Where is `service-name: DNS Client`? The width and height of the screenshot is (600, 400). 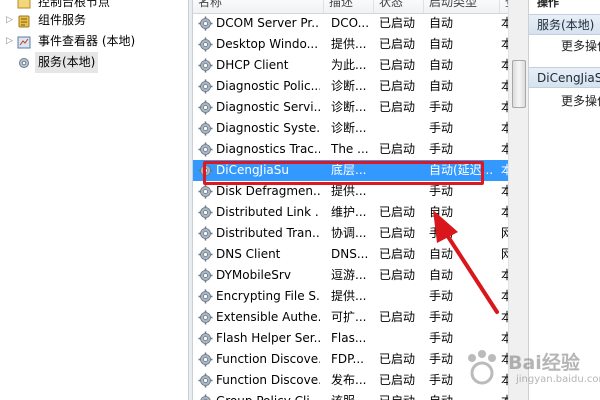
service-name: DNS Client is located at coordinates (248, 254).